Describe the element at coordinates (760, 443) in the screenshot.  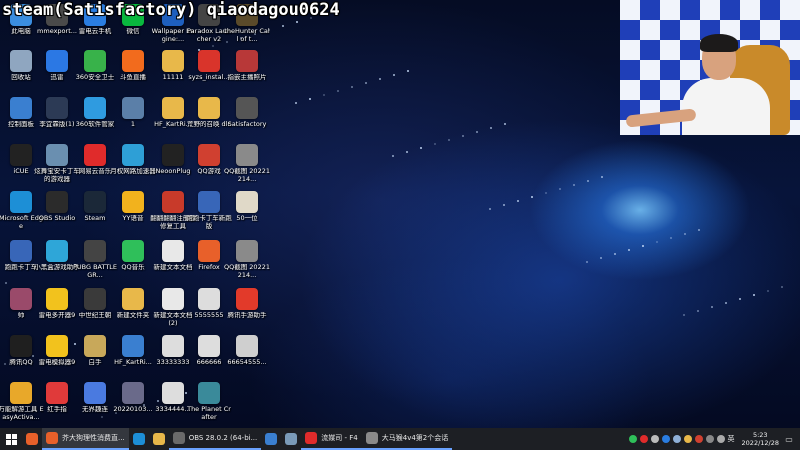
I see `clock-date: 2022/12/28` at that location.